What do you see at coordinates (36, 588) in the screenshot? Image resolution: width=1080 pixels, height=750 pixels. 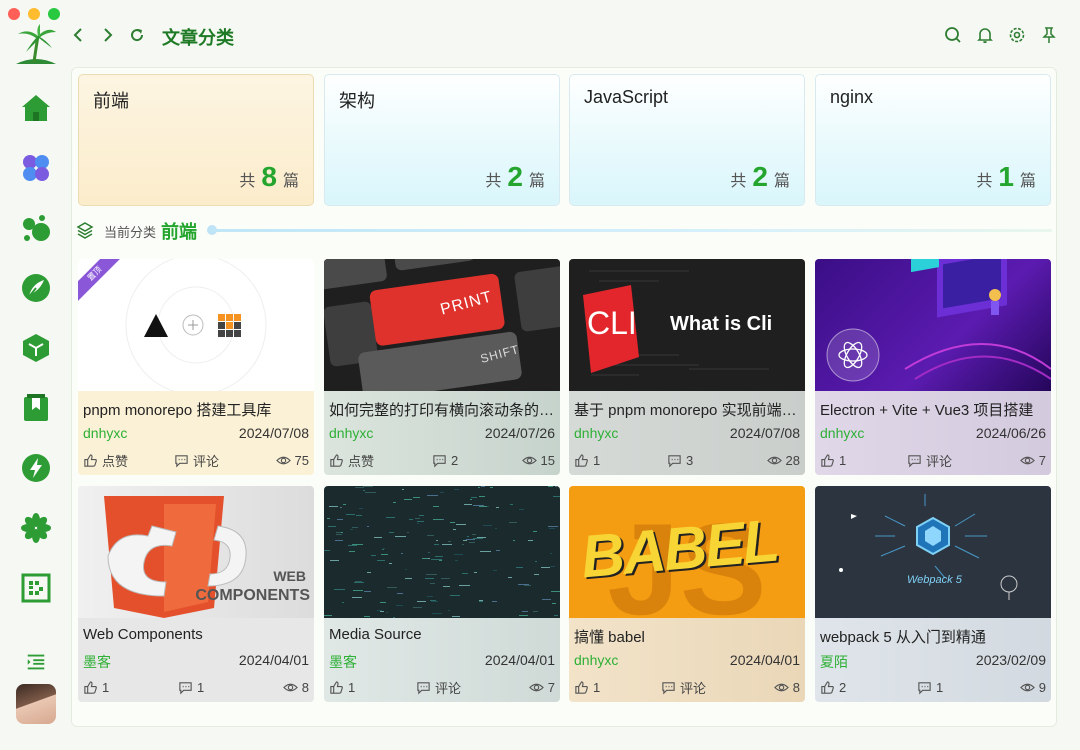 I see `sidebar-item-qrcode` at bounding box center [36, 588].